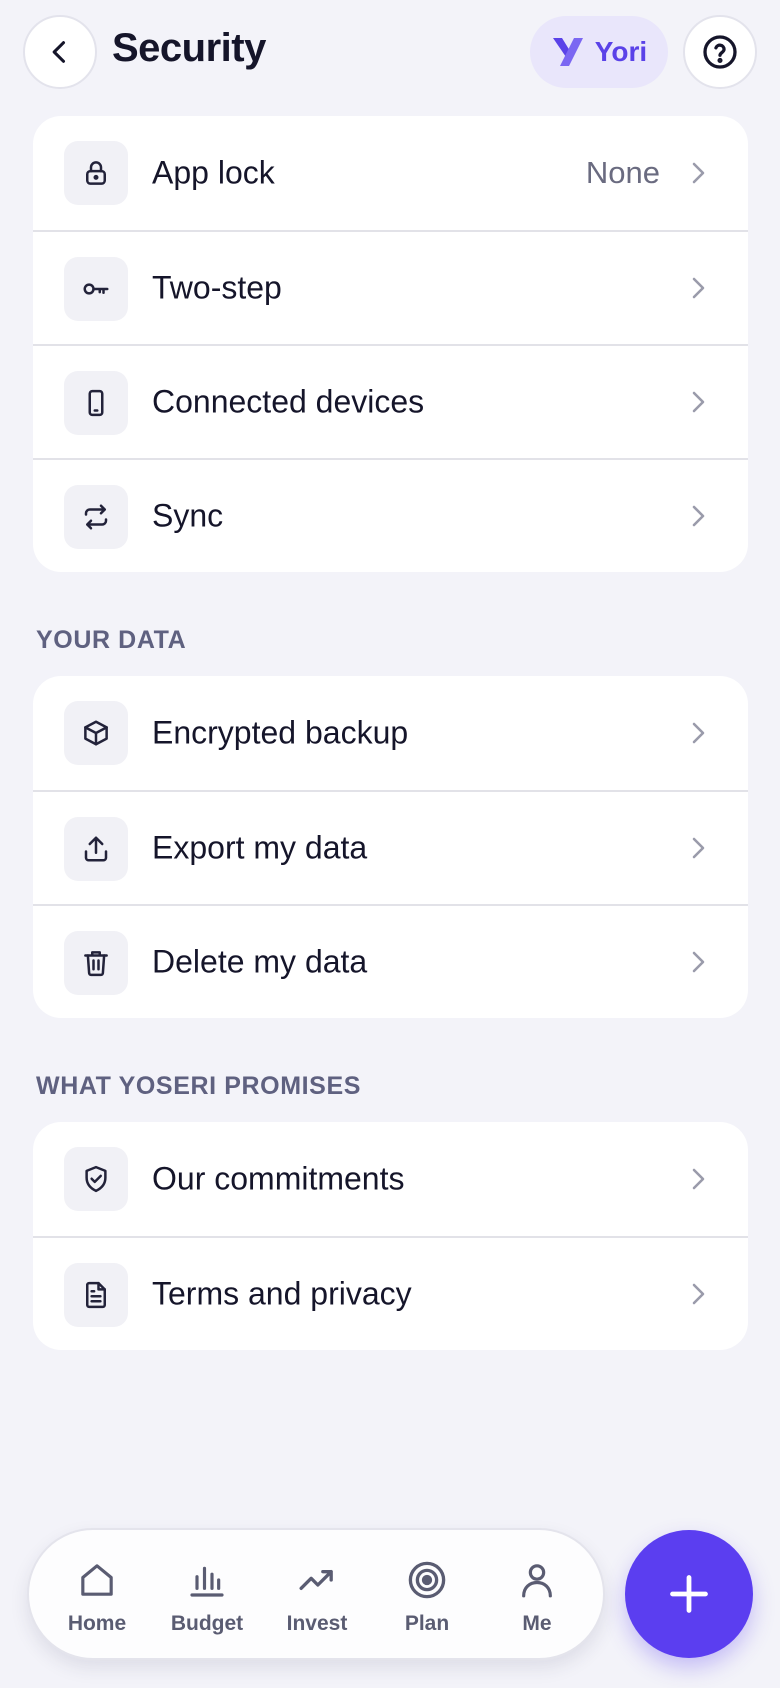  I want to click on delete-data-label: Delete my data, so click(260, 961).